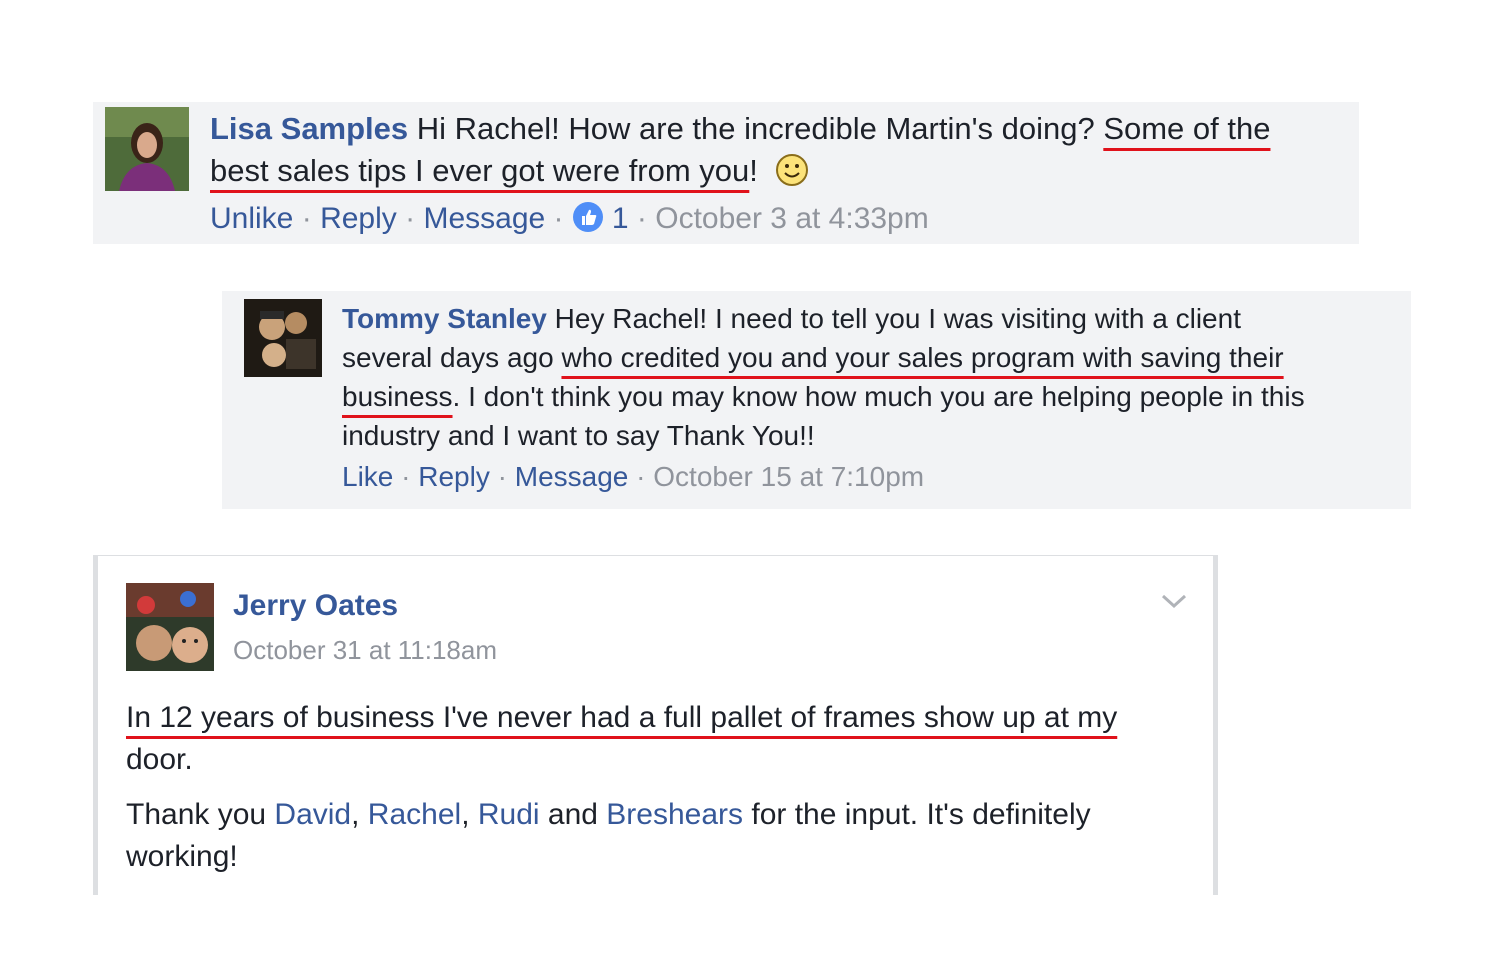 The image size is (1500, 972). What do you see at coordinates (792, 175) in the screenshot?
I see `smiley-icon` at bounding box center [792, 175].